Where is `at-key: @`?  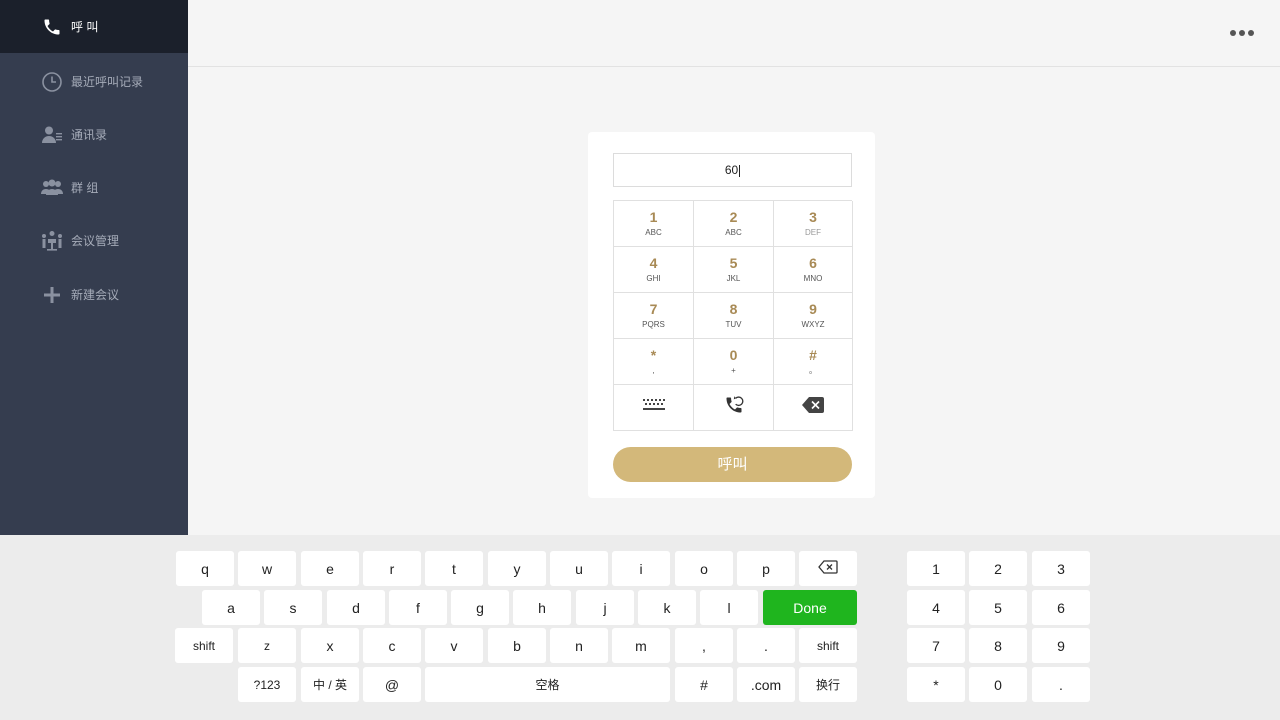 at-key: @ is located at coordinates (392, 684).